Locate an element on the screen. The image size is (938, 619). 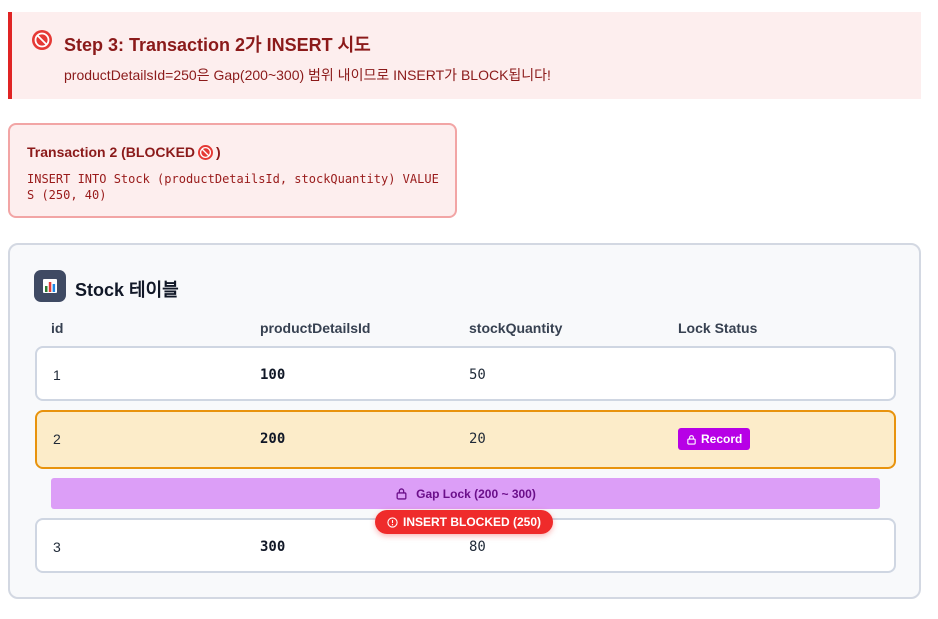
transaction-title-suffix: ) is located at coordinates (218, 152).